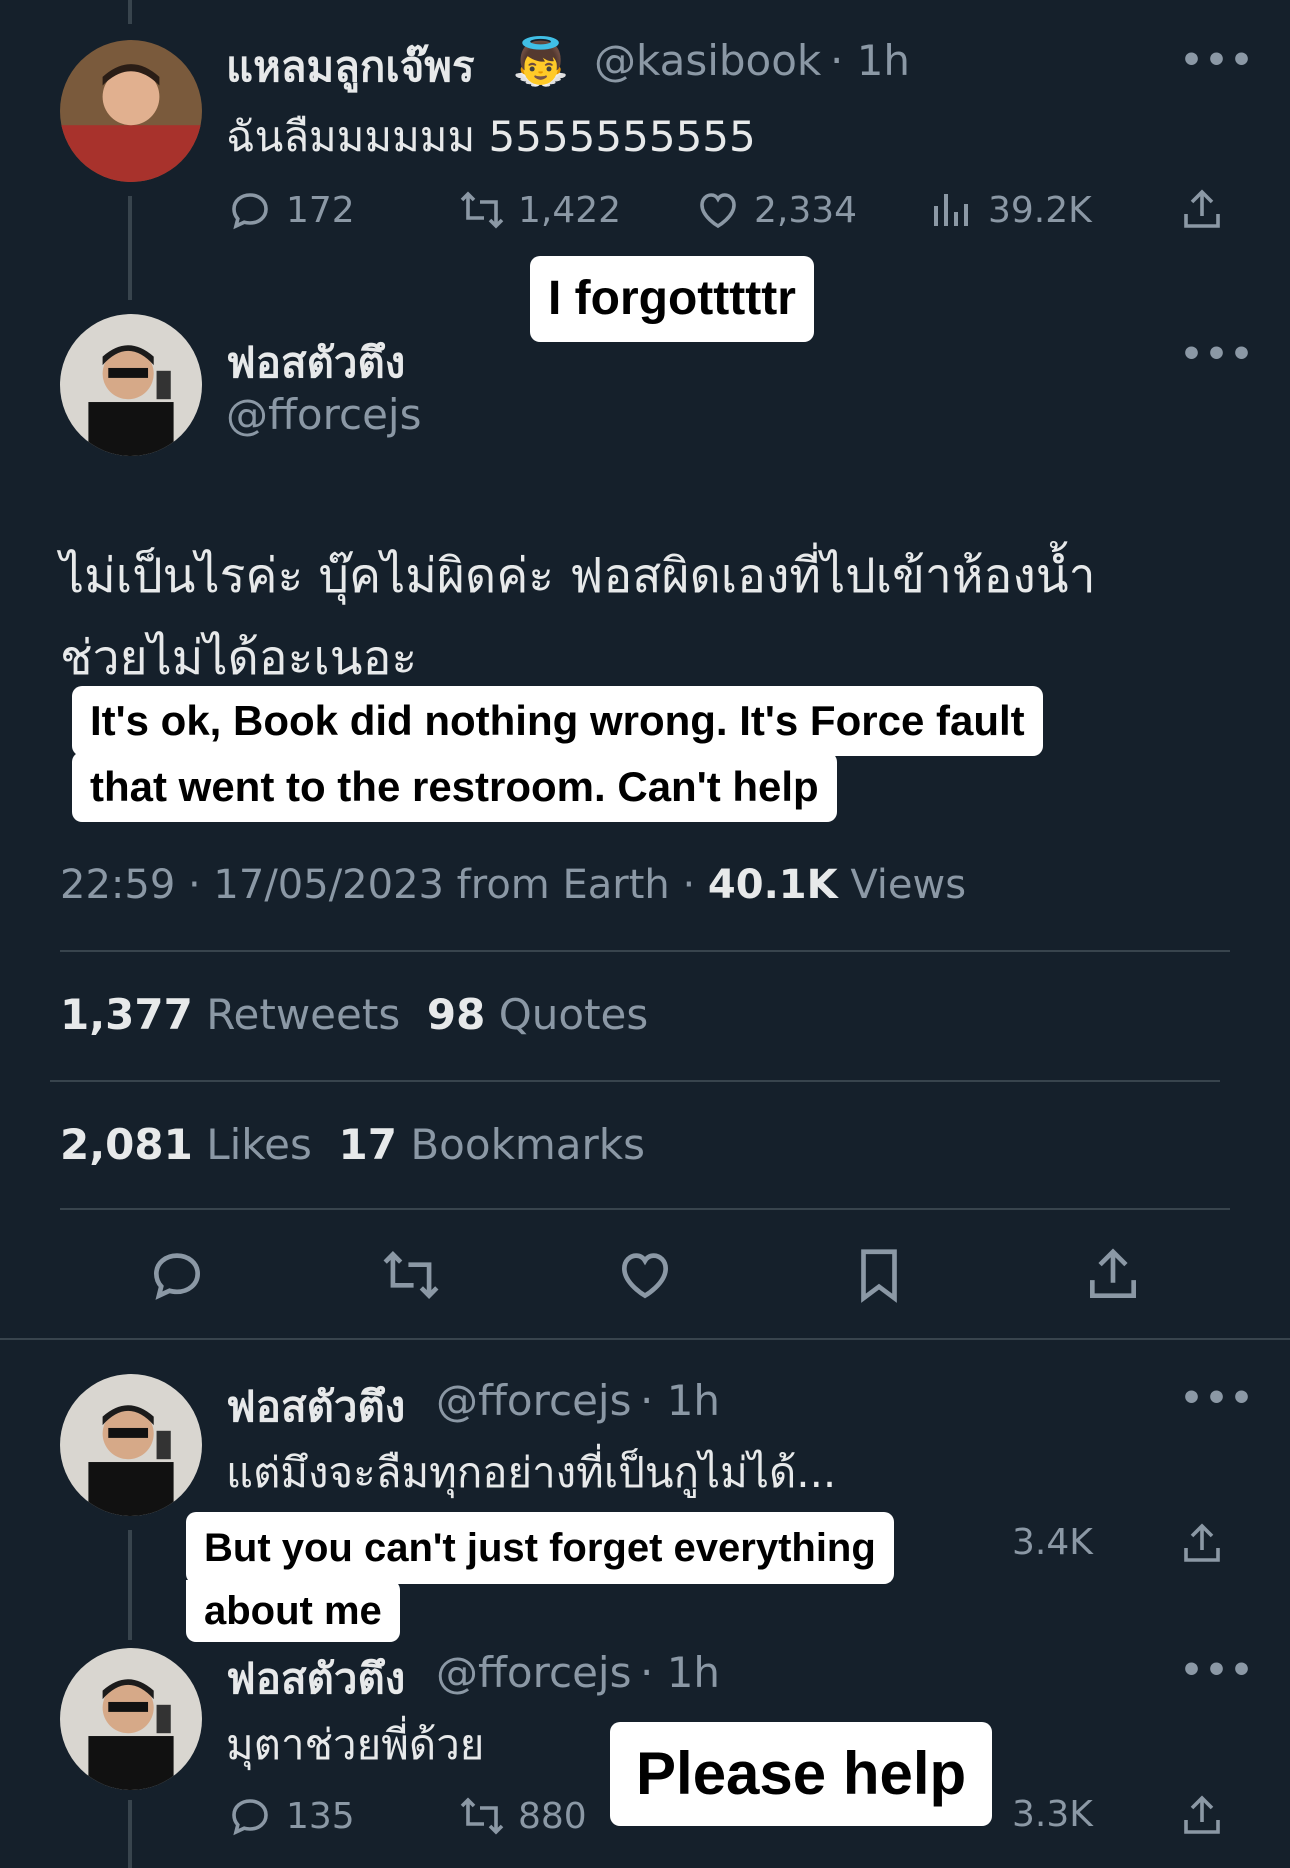 The height and width of the screenshot is (1868, 1290). What do you see at coordinates (131, 1719) in the screenshot?
I see `reply2-avatar` at bounding box center [131, 1719].